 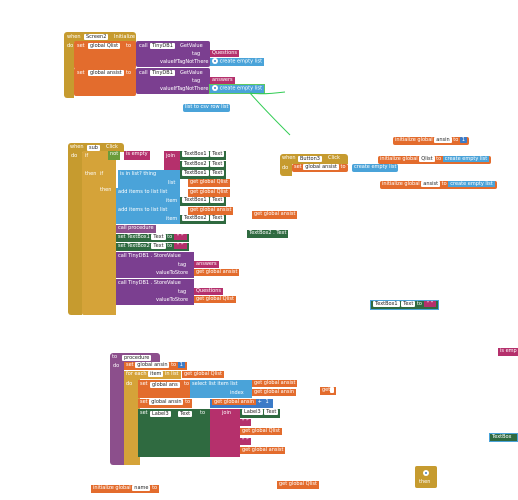 What do you see at coordinates (137, 358) in the screenshot?
I see `procedure-name-field: procedure` at bounding box center [137, 358].